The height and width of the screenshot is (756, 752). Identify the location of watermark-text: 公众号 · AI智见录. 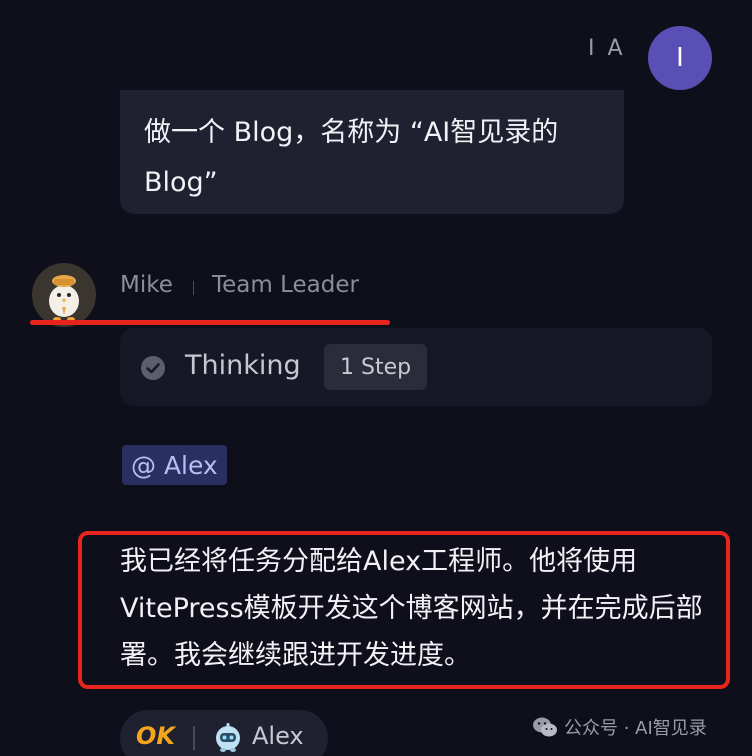
(635, 728).